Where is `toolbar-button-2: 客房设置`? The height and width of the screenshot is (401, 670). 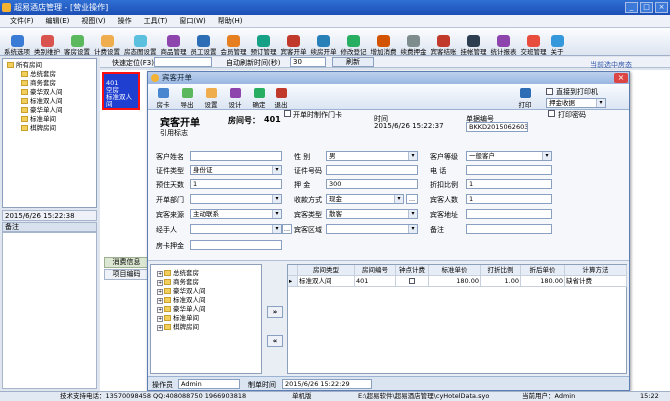
toolbar-button-2: 客房设置 is located at coordinates (77, 42).